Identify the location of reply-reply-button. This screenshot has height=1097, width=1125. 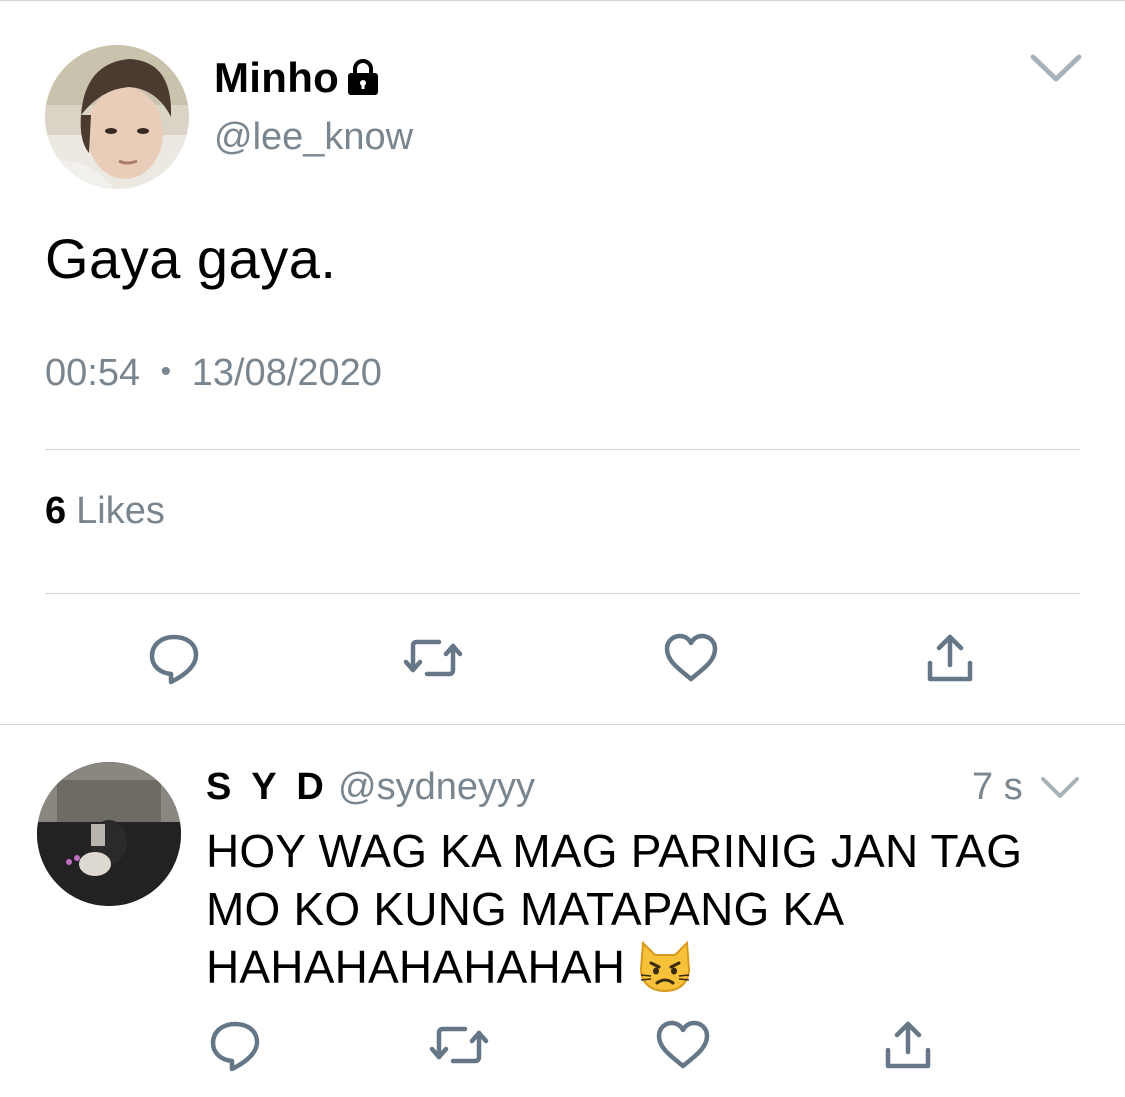
(235, 1045).